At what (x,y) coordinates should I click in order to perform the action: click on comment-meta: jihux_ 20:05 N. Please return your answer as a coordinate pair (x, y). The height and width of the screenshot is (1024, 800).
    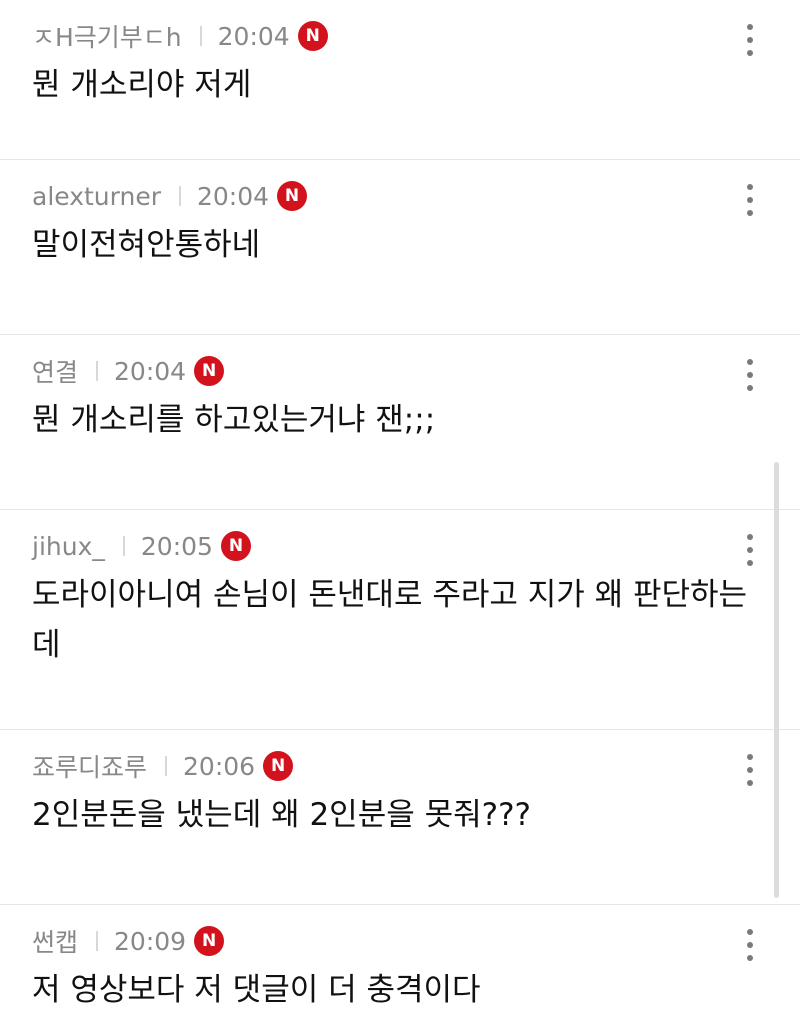
    Looking at the image, I should click on (141, 546).